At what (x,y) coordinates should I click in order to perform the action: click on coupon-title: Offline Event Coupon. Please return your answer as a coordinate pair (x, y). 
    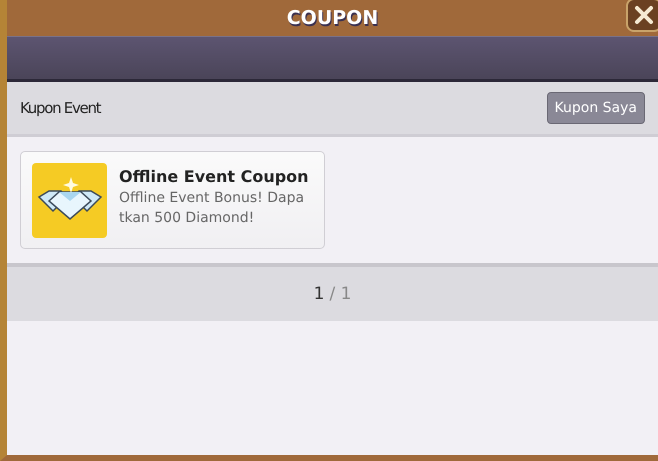
    Looking at the image, I should click on (214, 176).